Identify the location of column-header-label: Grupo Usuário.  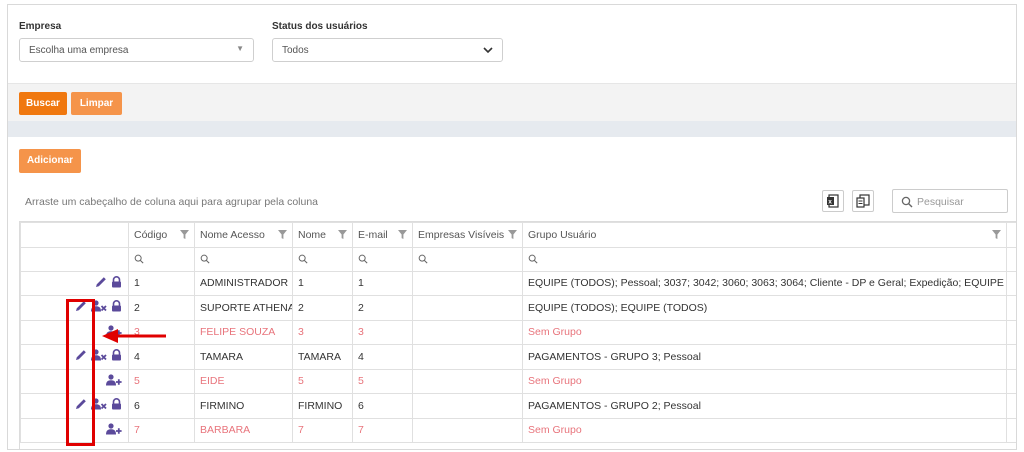
(562, 234).